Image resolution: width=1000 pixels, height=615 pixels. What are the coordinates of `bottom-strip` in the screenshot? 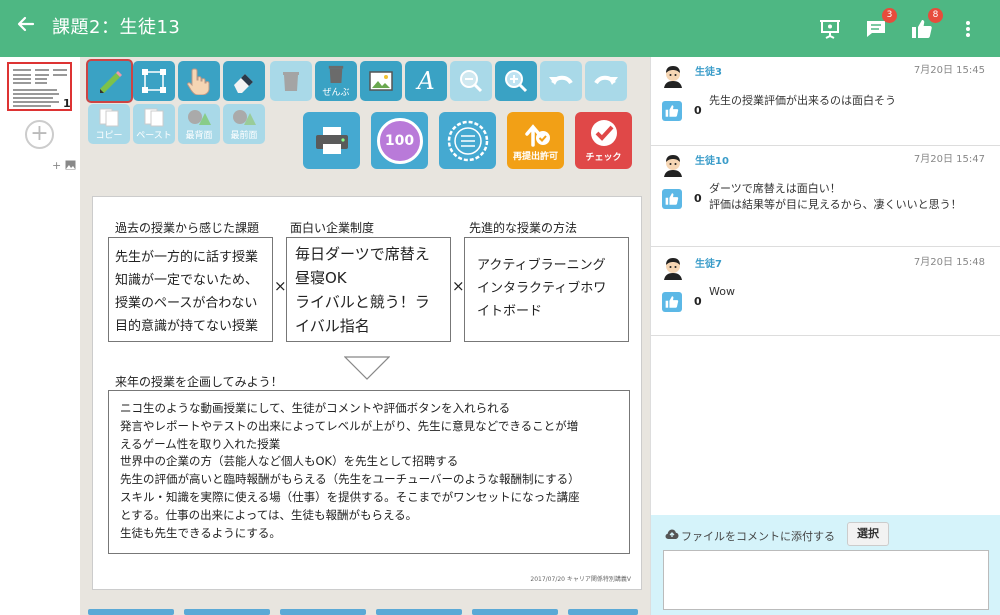 It's located at (365, 610).